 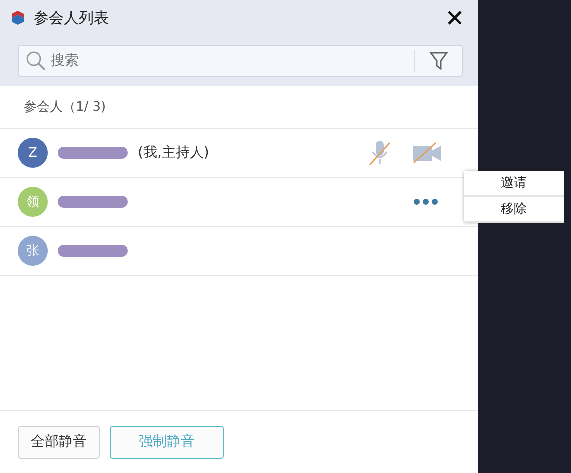 I want to click on role-label: (我,主持人), so click(x=174, y=153).